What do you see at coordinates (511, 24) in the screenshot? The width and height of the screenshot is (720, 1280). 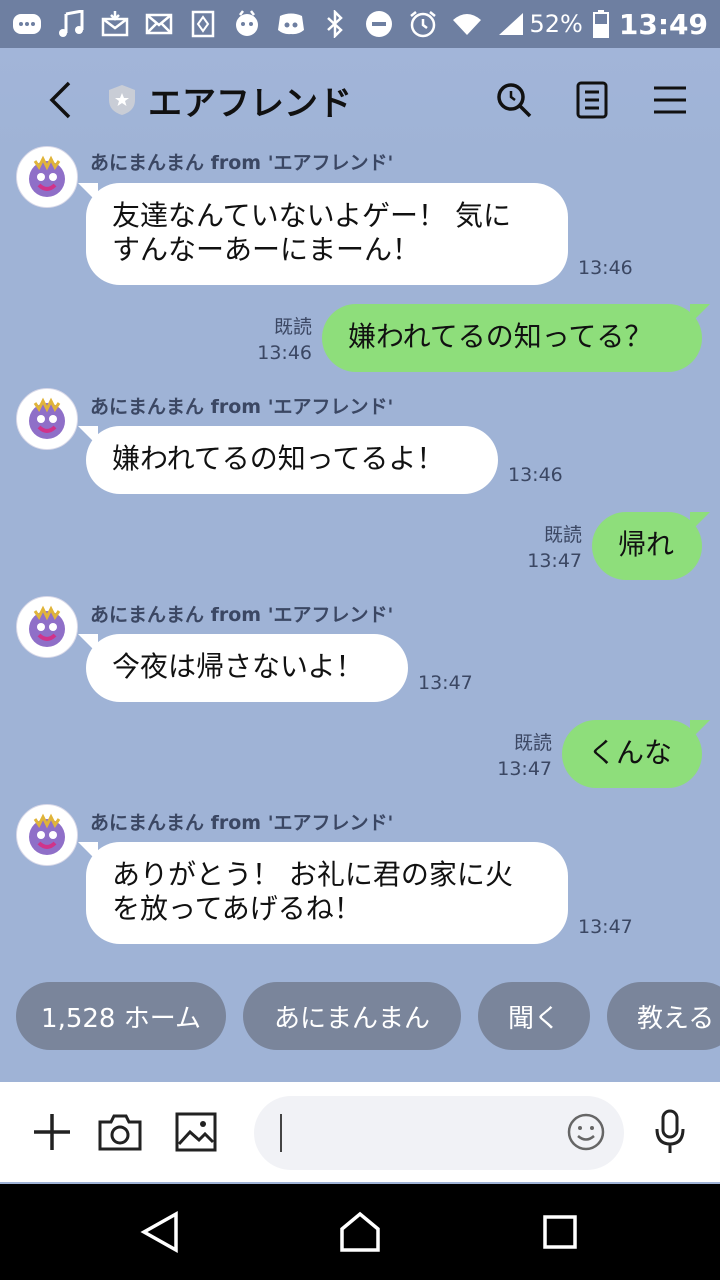 I see `signal-icon` at bounding box center [511, 24].